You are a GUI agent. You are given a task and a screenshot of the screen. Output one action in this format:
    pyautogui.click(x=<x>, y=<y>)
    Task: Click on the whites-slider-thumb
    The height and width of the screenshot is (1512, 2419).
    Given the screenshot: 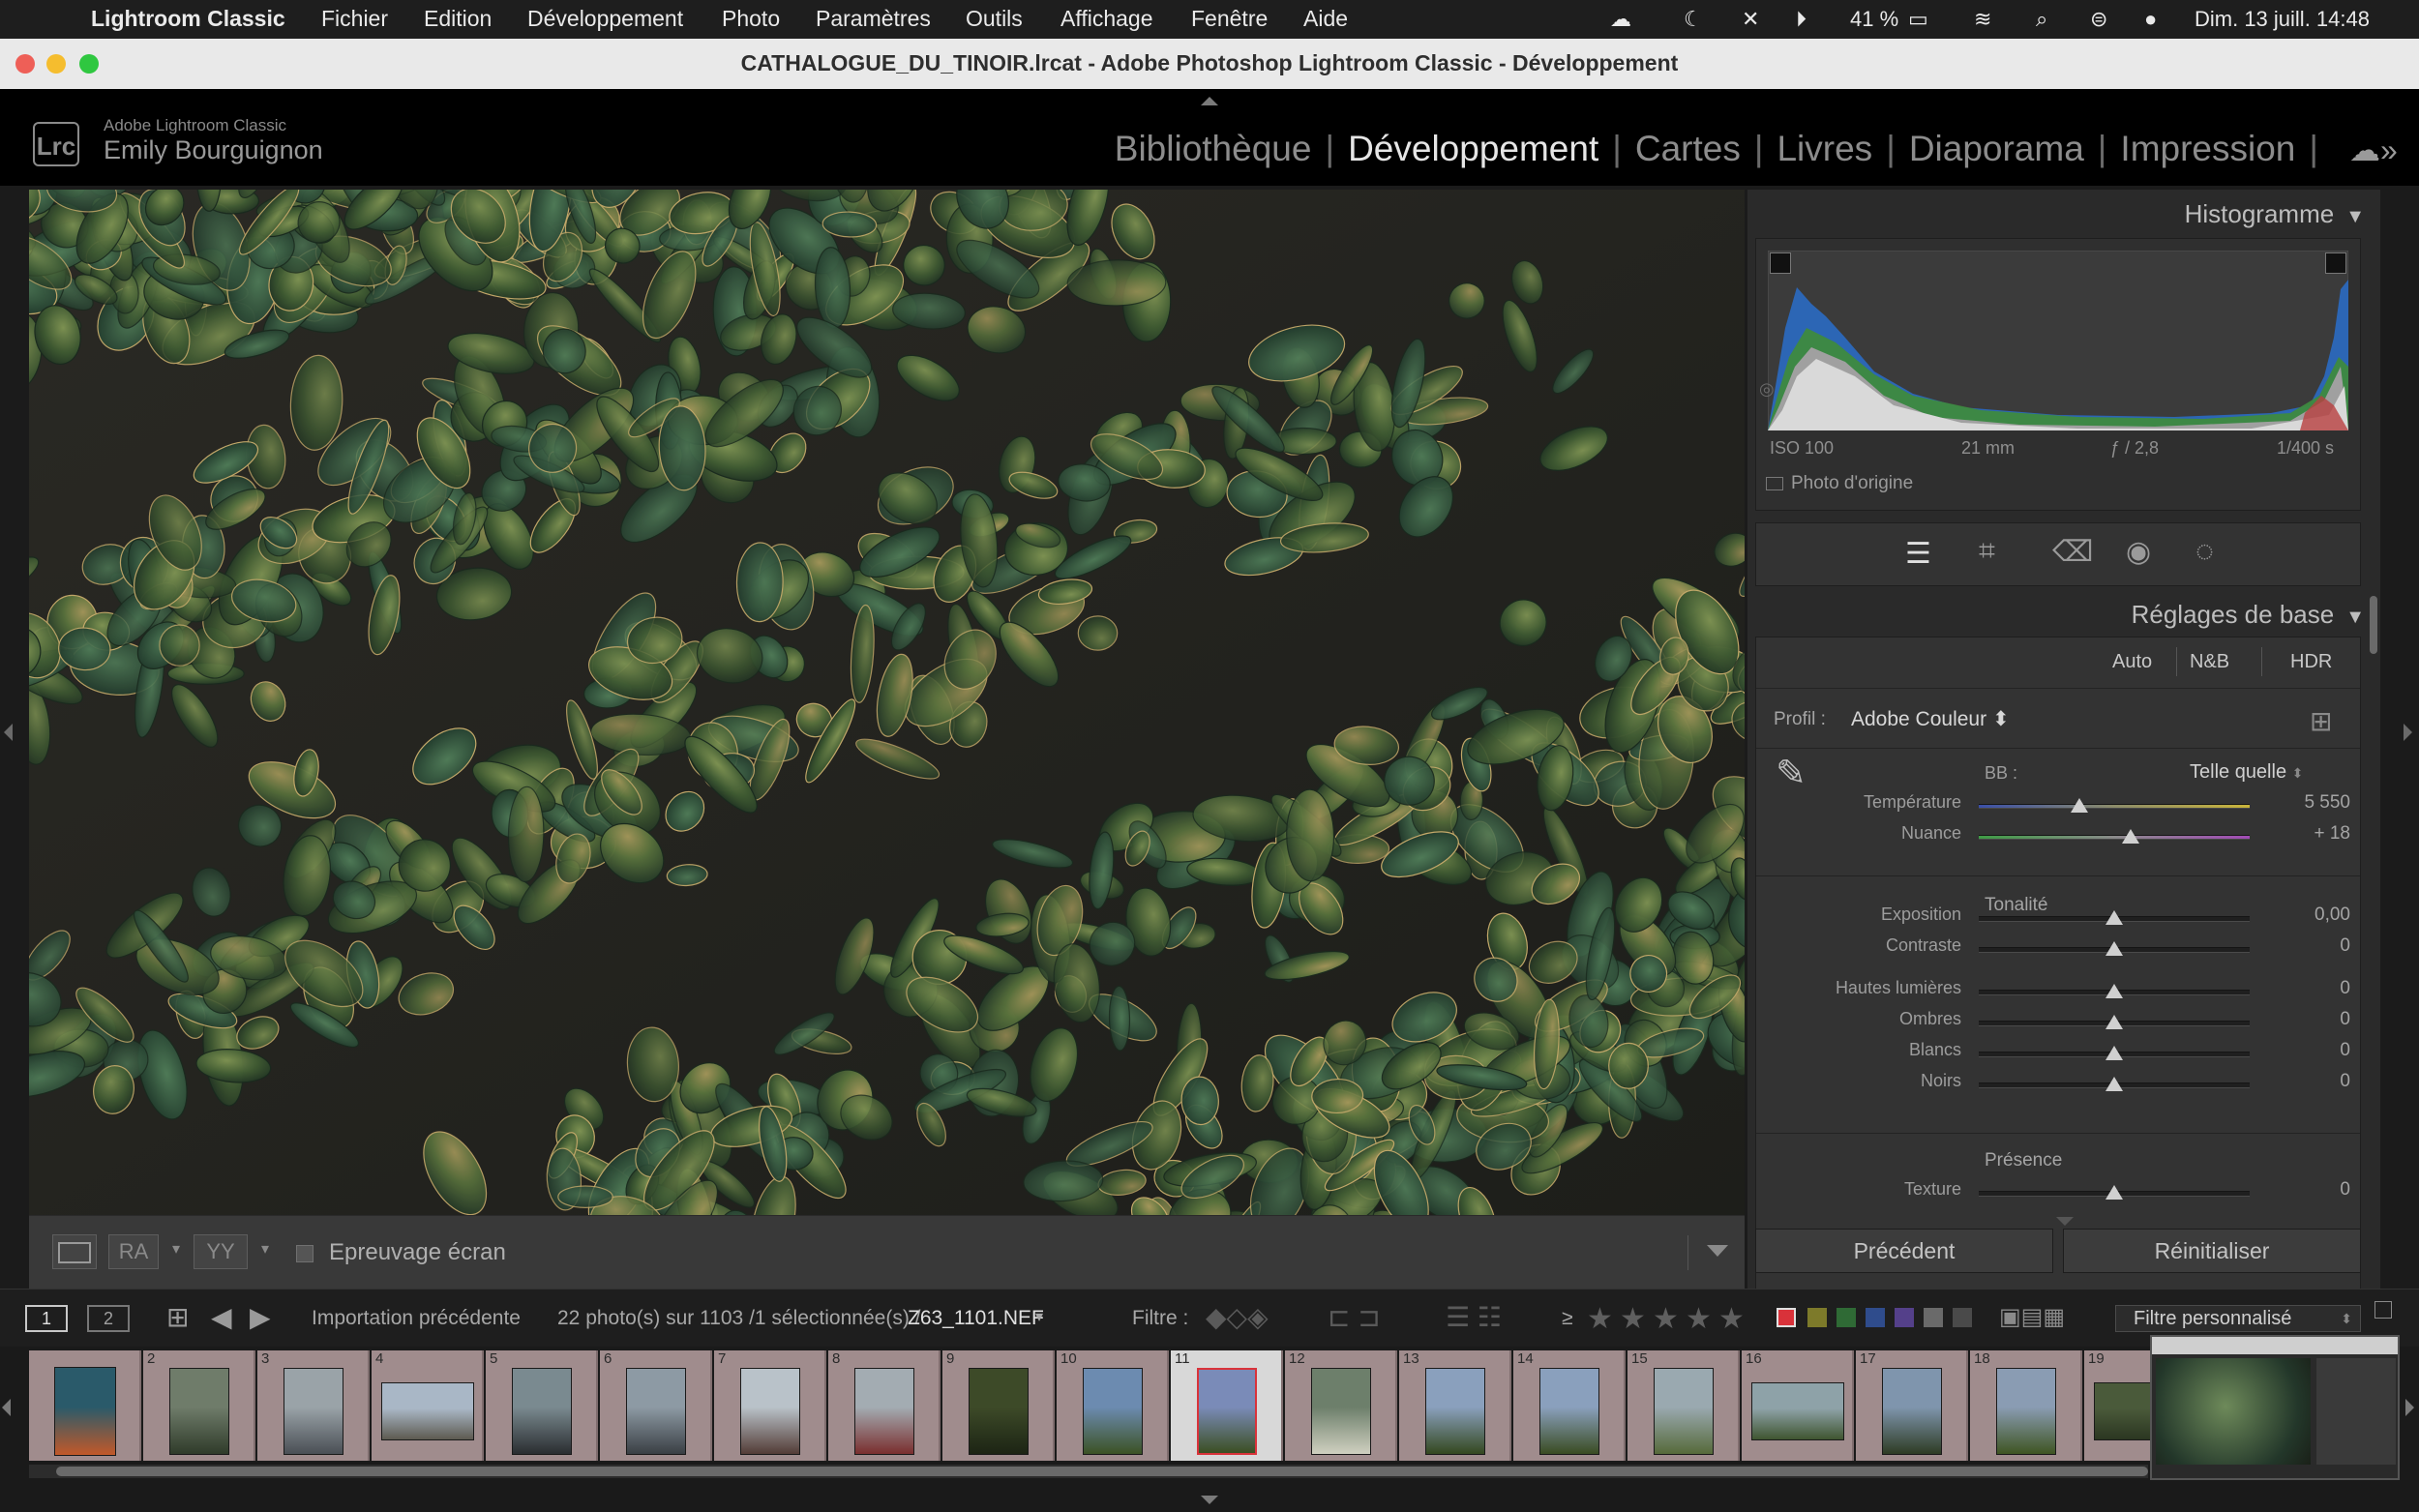 What is the action you would take?
    pyautogui.click(x=2114, y=1053)
    